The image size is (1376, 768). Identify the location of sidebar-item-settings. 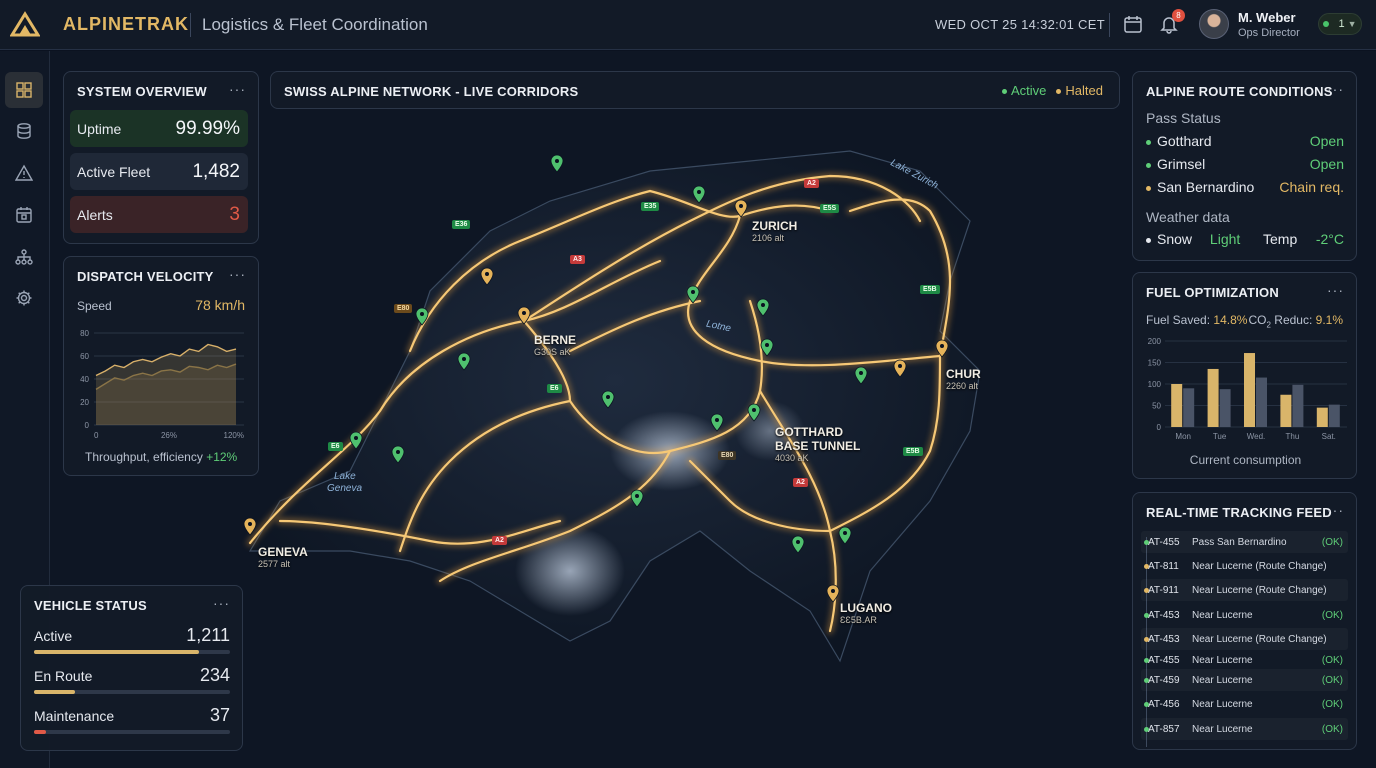
(24, 298).